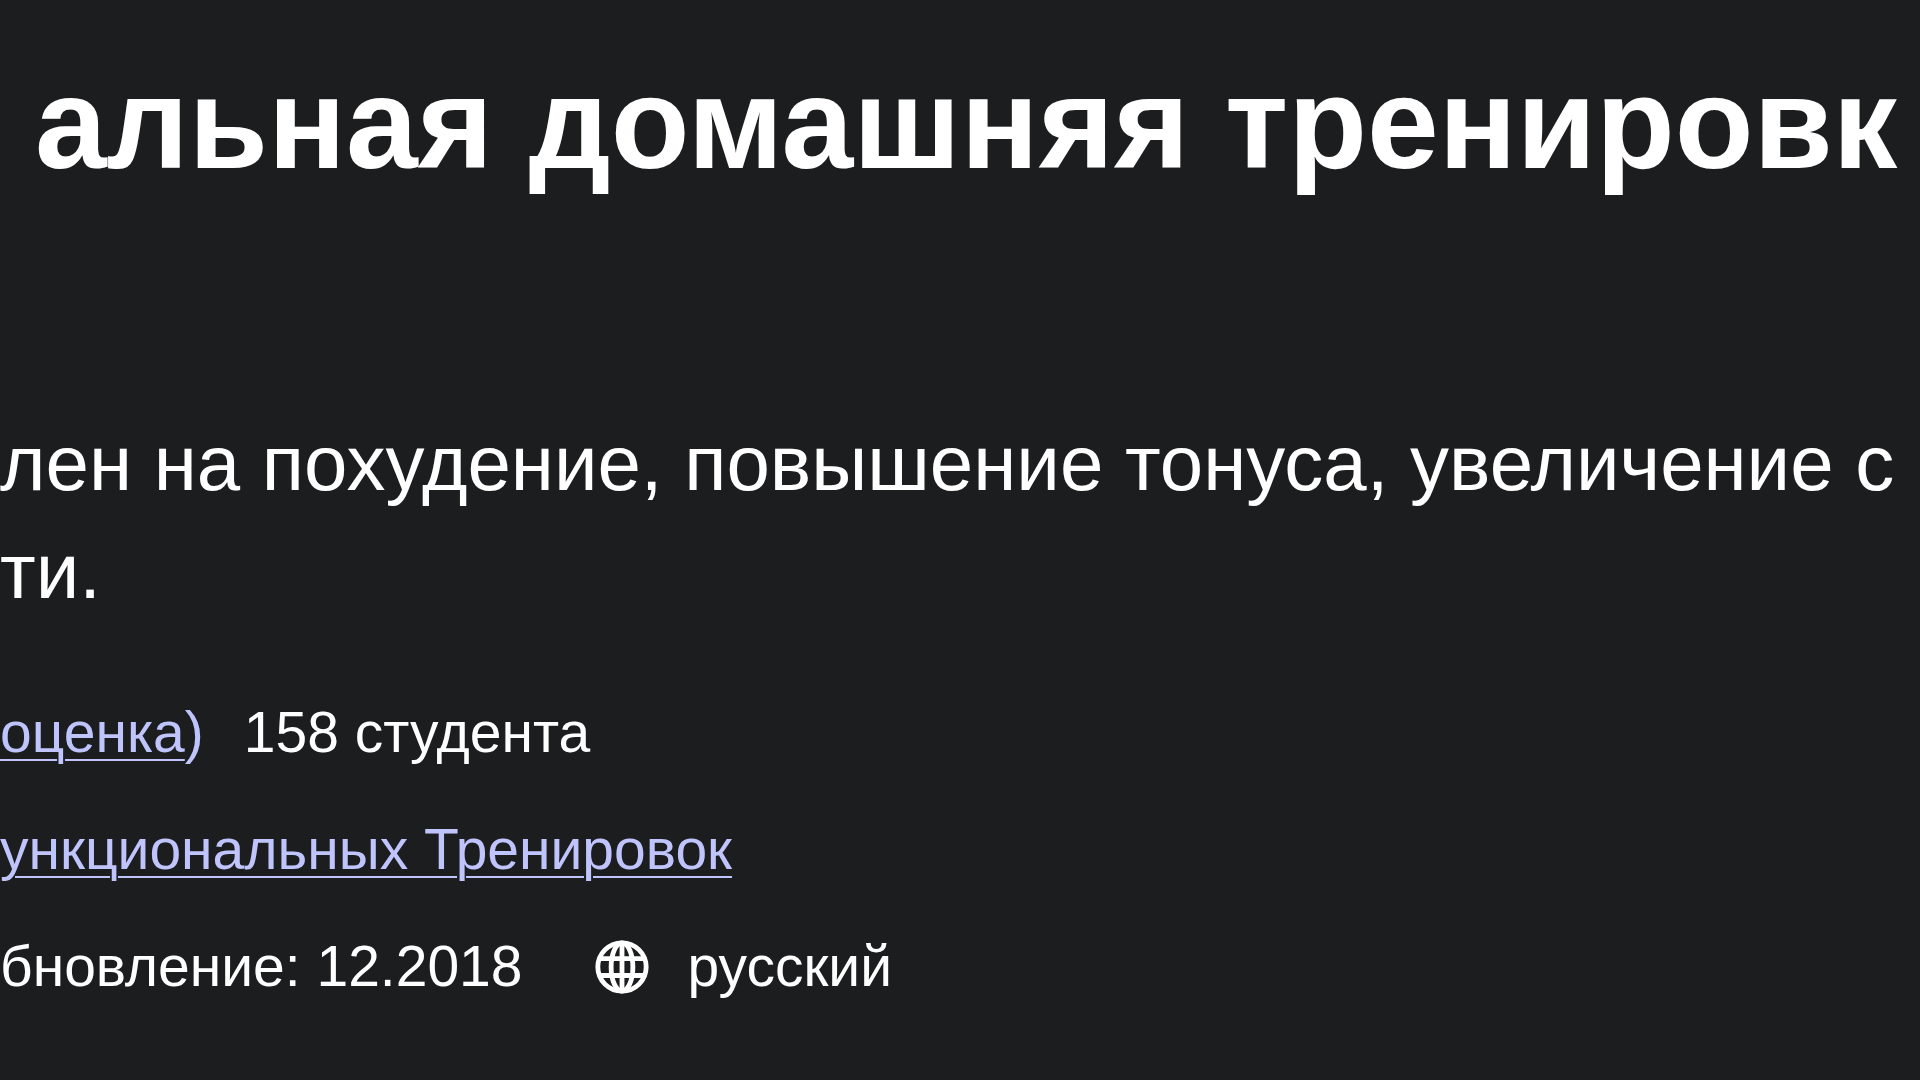 This screenshot has height=1080, width=1920. Describe the element at coordinates (261, 966) in the screenshot. I see `last-updated-text: бновление: 12.2018` at that location.